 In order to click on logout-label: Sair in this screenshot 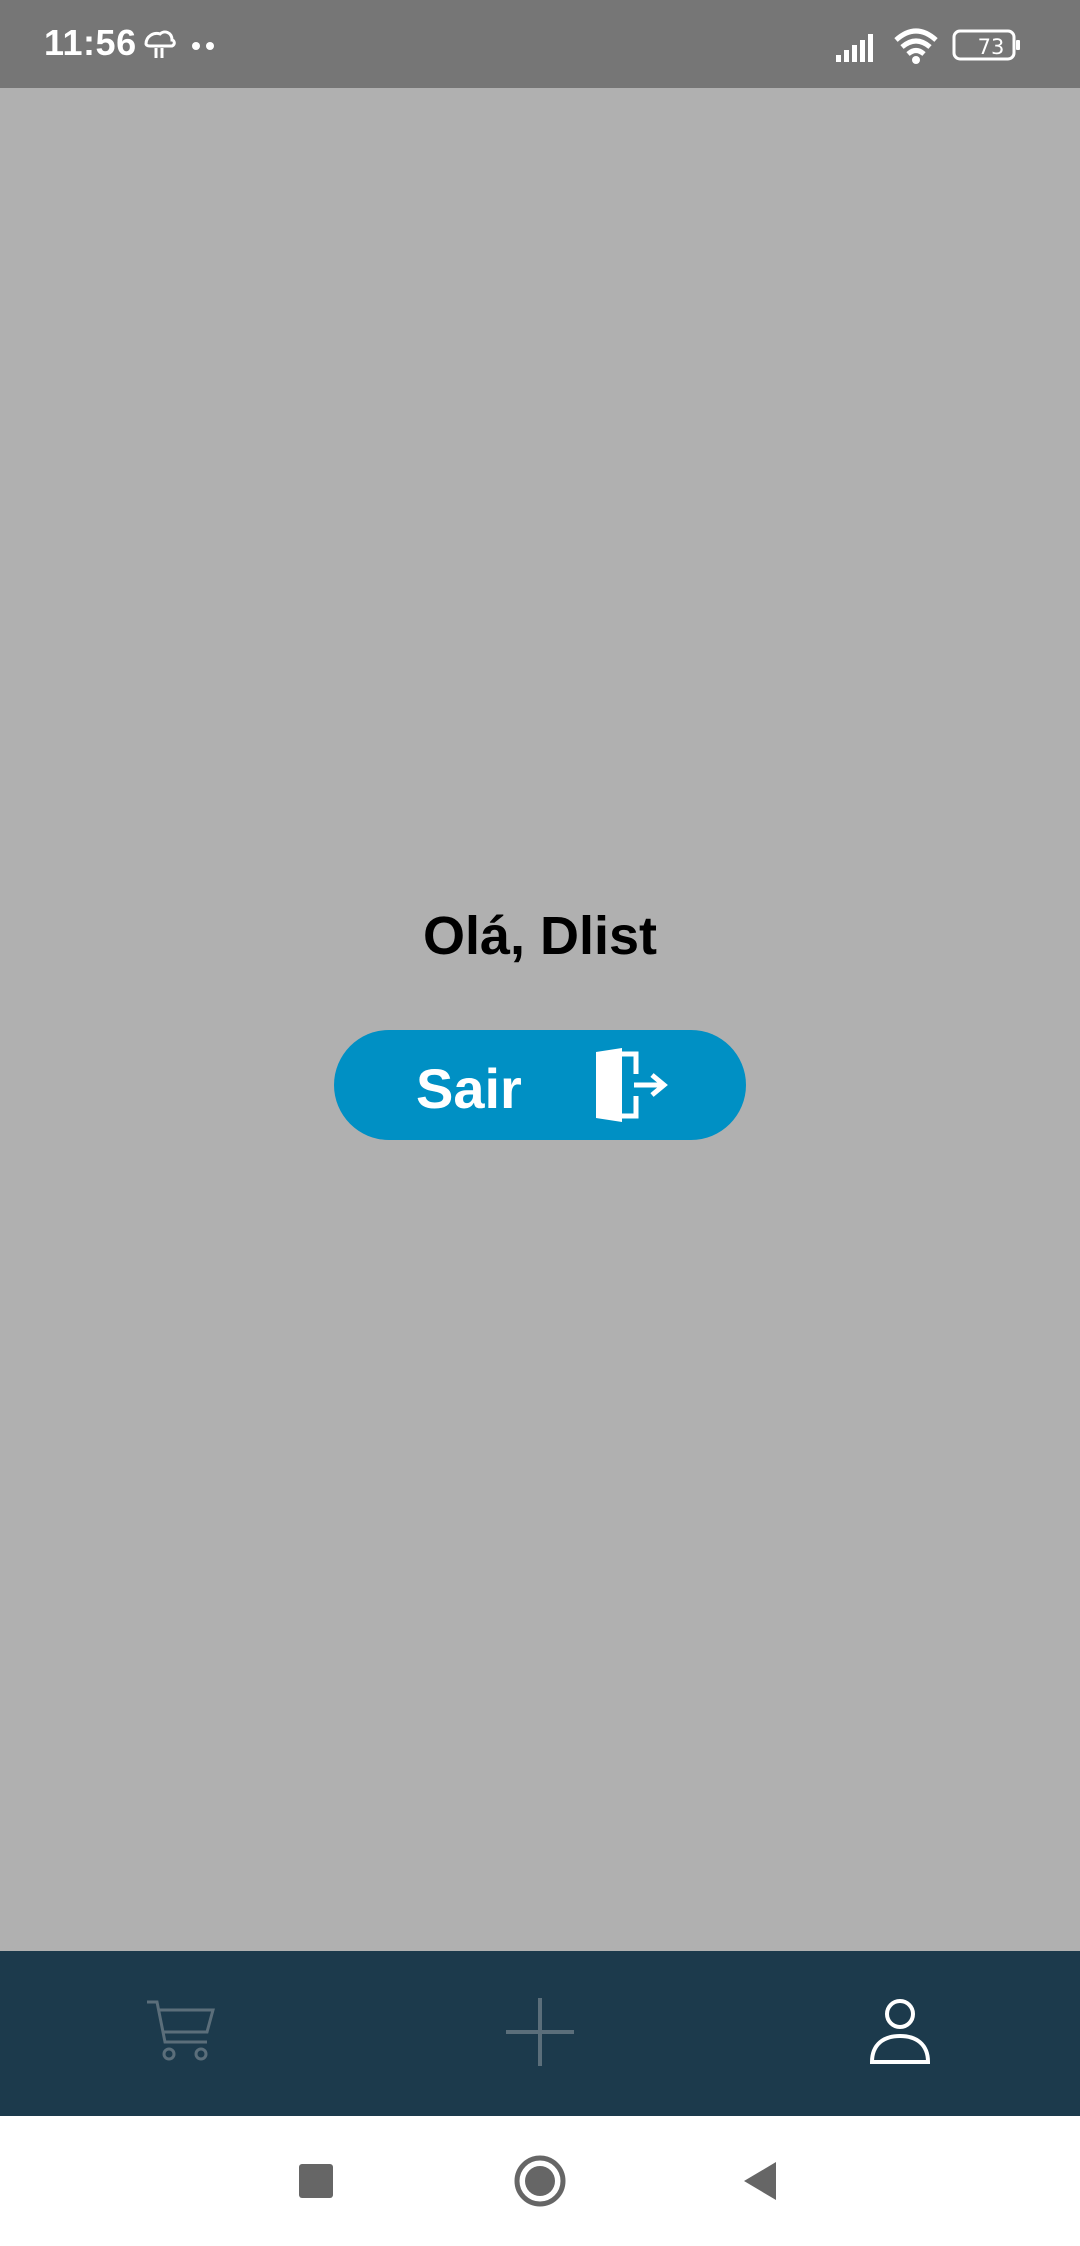, I will do `click(469, 1088)`.